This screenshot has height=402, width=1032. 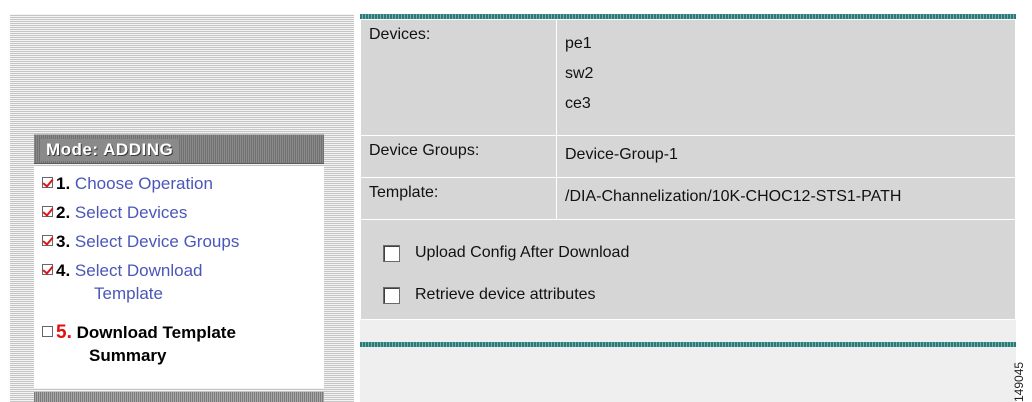 What do you see at coordinates (458, 77) in the screenshot?
I see `devices-label: Devices:` at bounding box center [458, 77].